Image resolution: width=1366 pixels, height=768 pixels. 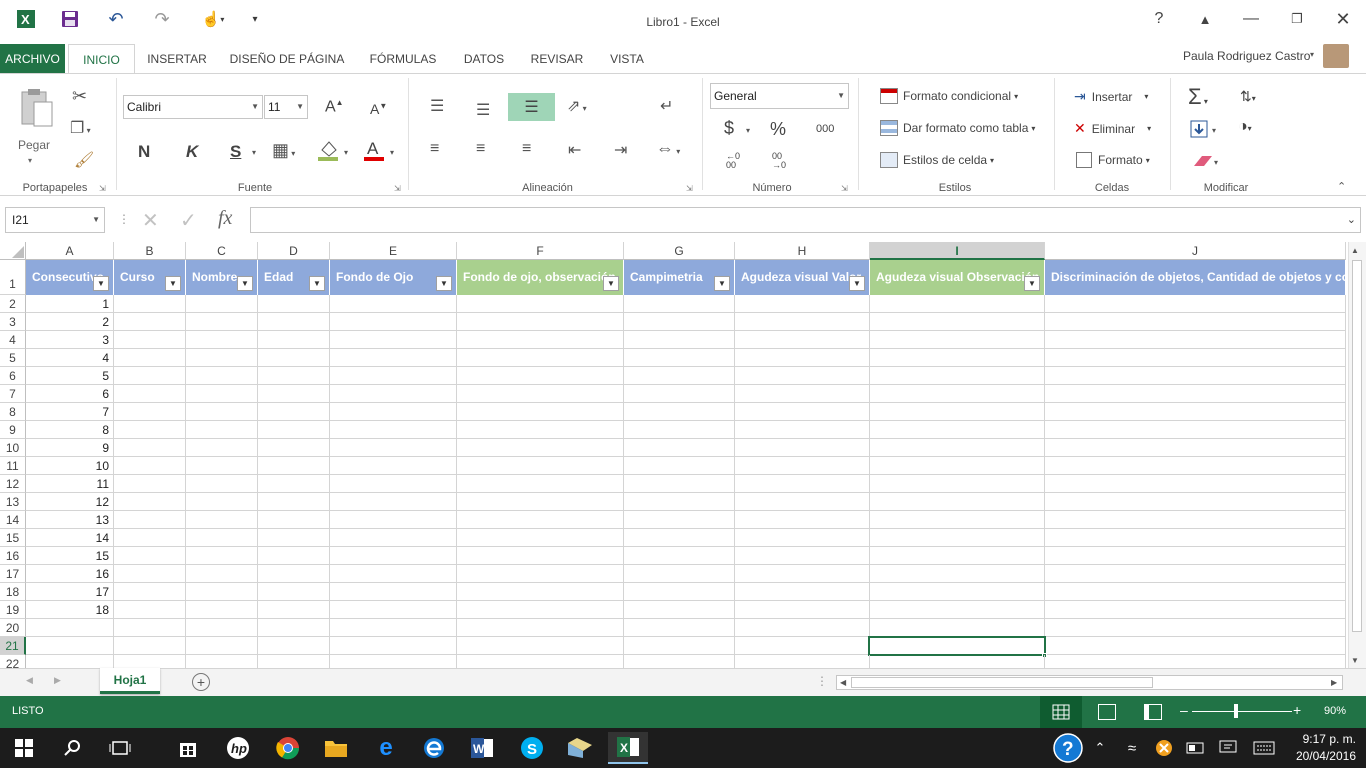 What do you see at coordinates (188, 748) in the screenshot?
I see `store-icon` at bounding box center [188, 748].